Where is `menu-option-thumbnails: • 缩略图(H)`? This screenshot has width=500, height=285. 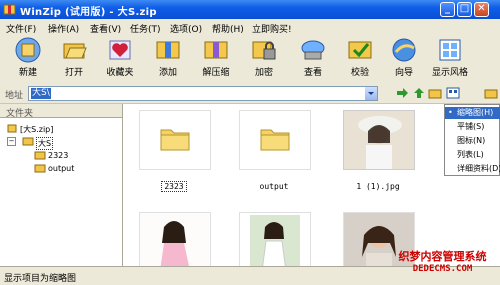
menu-option-thumbnails: • 缩略图(H) is located at coordinates (472, 113).